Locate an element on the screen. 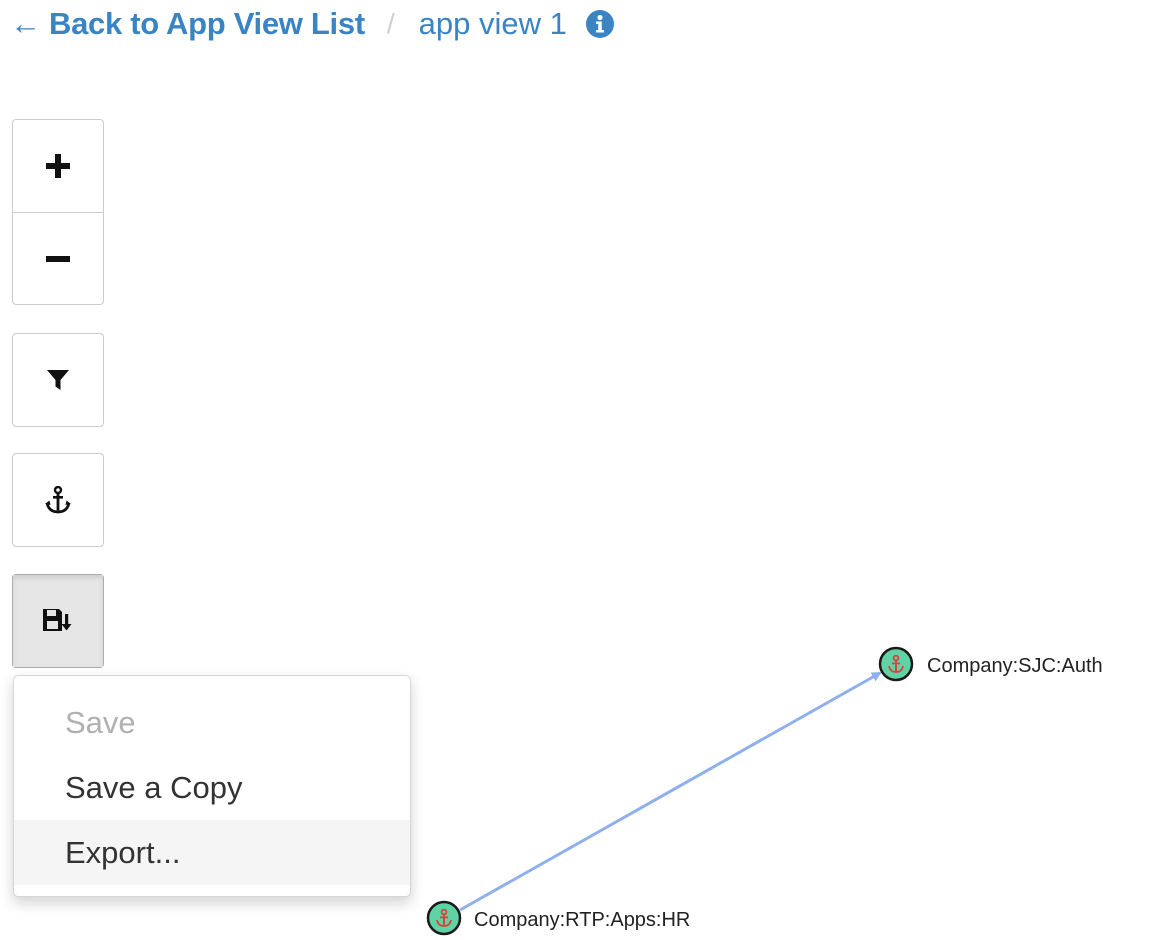  zoom-controls is located at coordinates (58, 212).